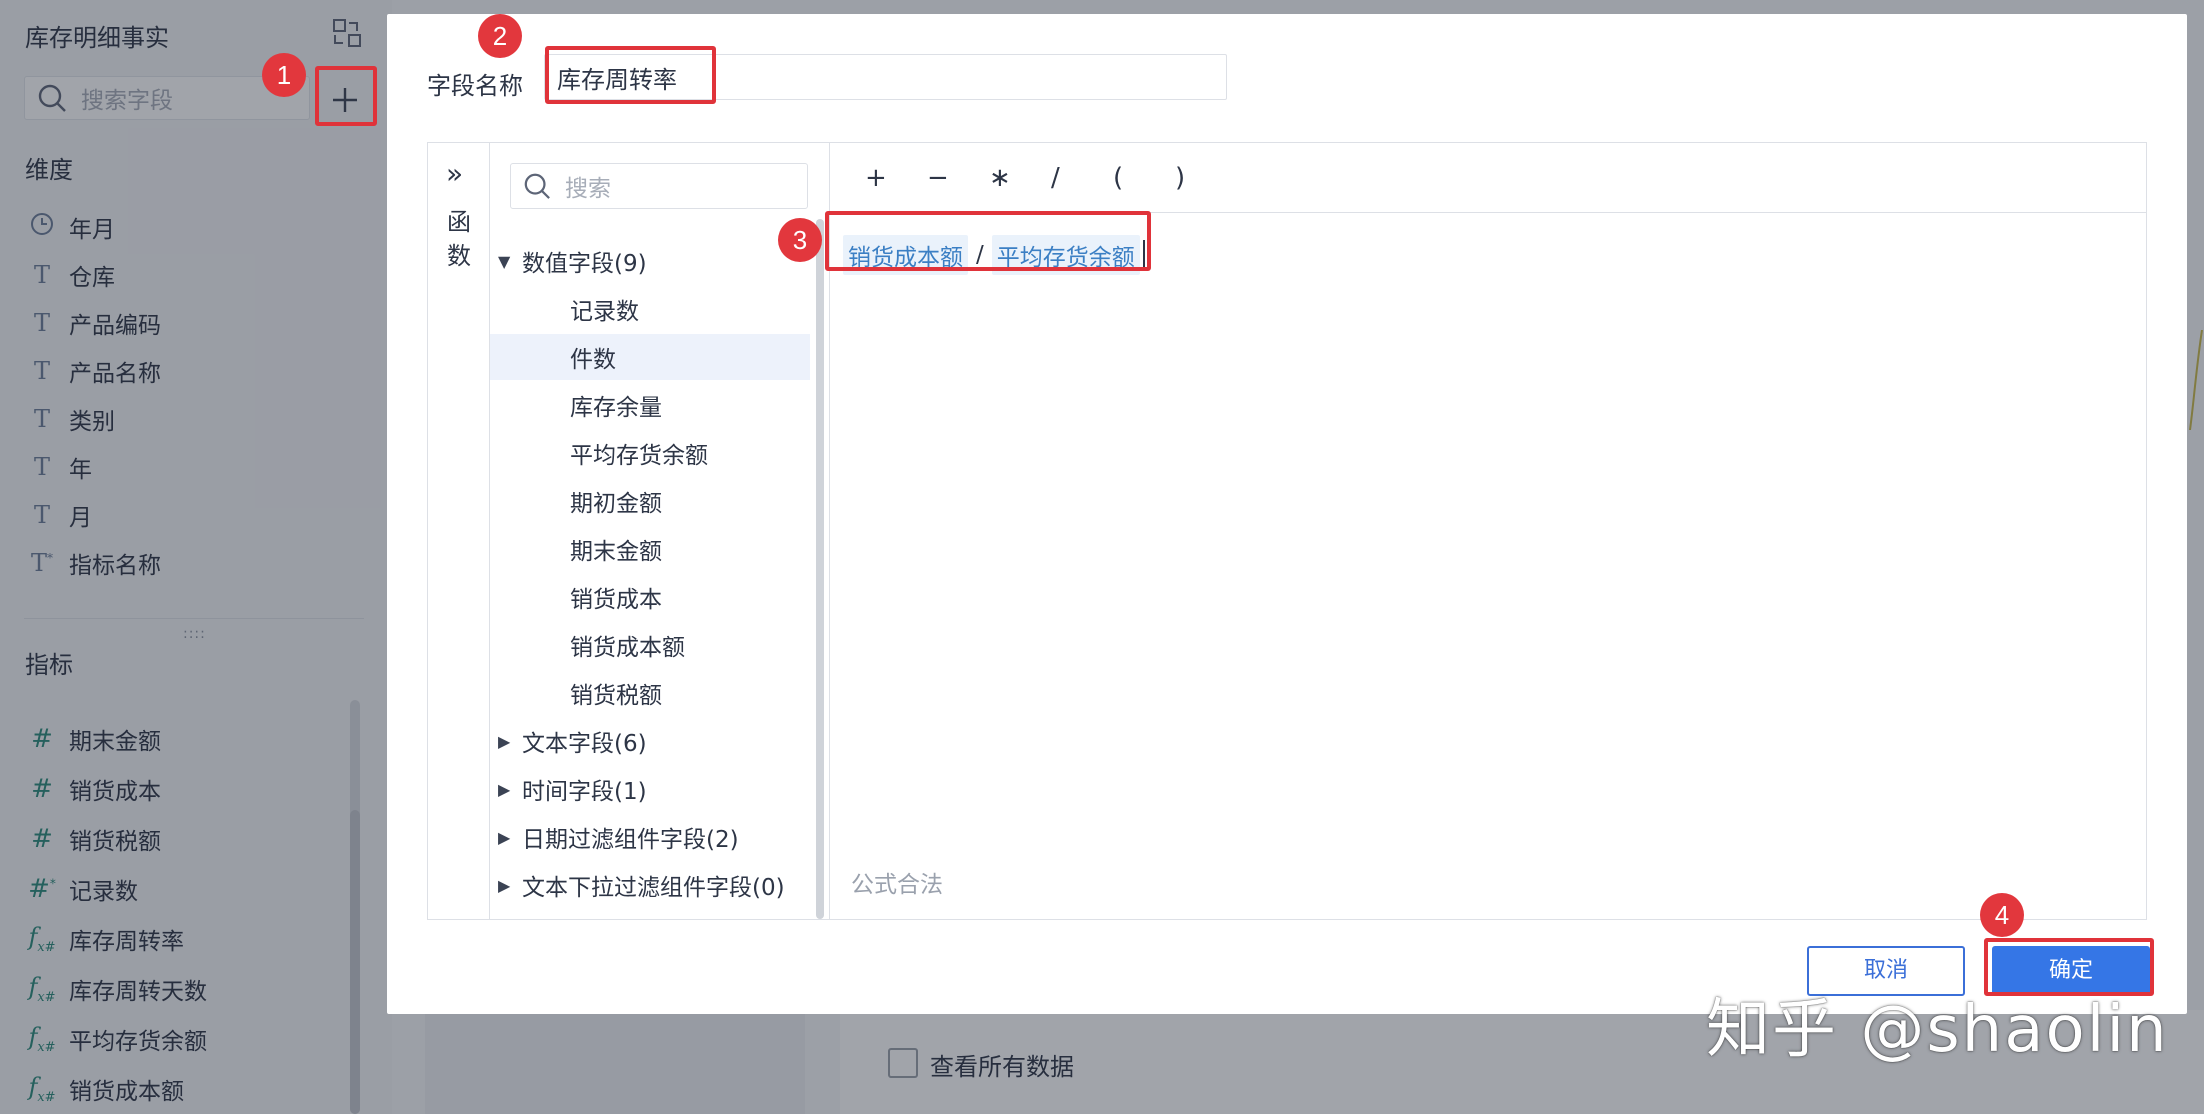 The image size is (2204, 1114). What do you see at coordinates (800, 240) in the screenshot?
I see `step-3-badge: 3` at bounding box center [800, 240].